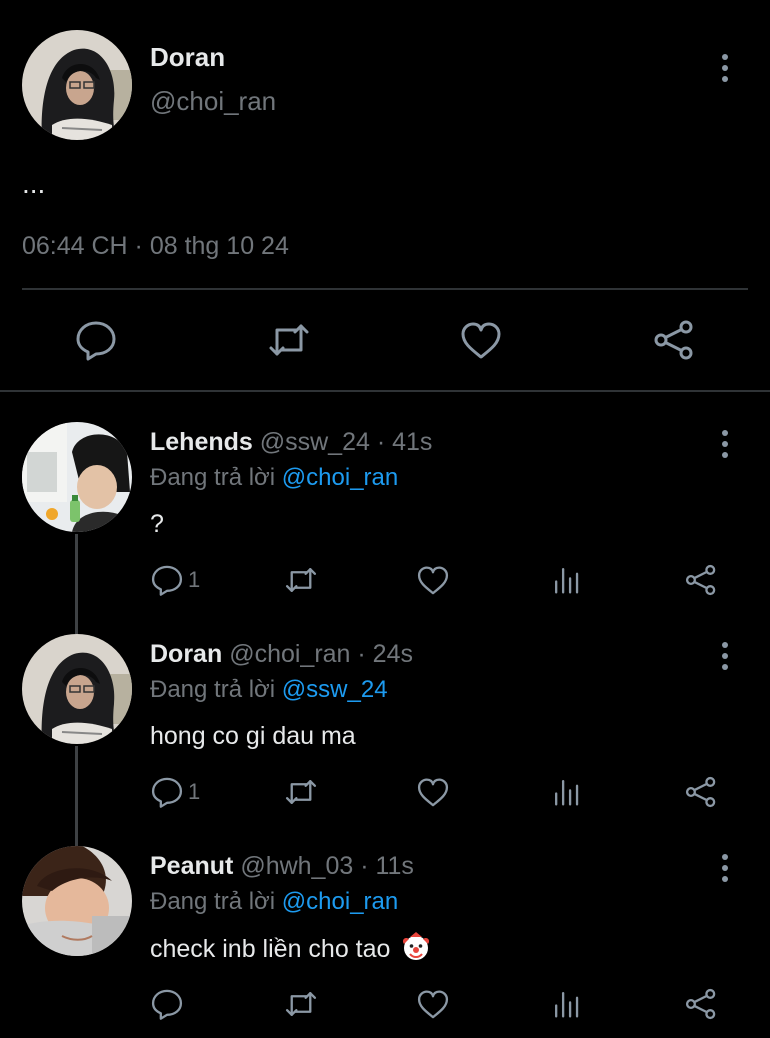 Image resolution: width=770 pixels, height=1038 pixels. I want to click on reply-header: Lehends @ssw_24 · 41s, so click(291, 442).